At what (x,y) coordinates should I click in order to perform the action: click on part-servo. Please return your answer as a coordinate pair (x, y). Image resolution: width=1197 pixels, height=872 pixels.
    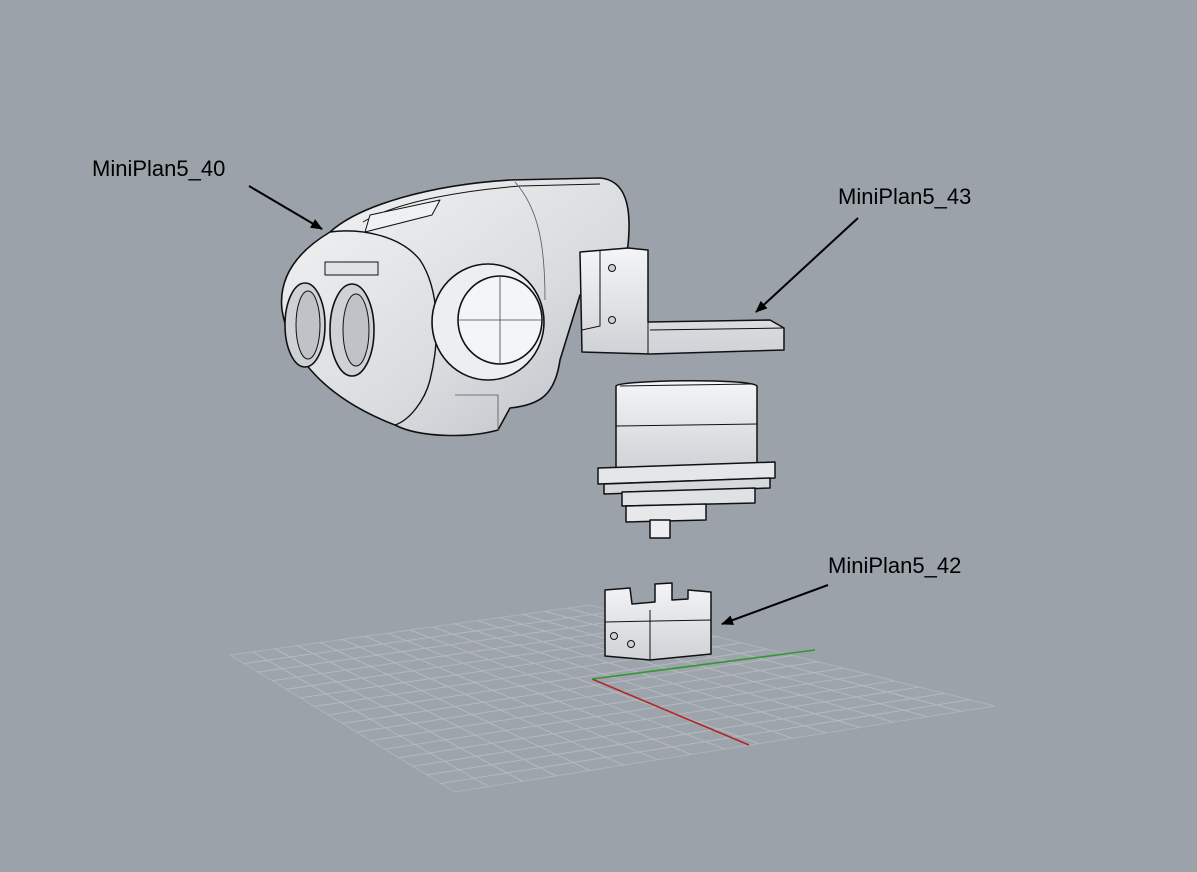
    Looking at the image, I should click on (686, 459).